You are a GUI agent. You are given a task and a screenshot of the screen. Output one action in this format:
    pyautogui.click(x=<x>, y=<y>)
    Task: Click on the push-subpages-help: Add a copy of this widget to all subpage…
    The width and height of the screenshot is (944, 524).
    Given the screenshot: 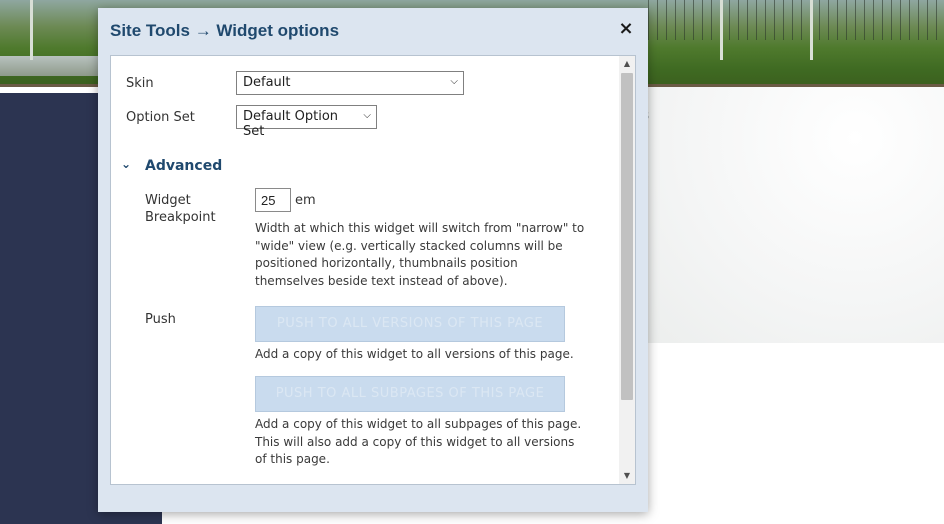 What is the action you would take?
    pyautogui.click(x=418, y=441)
    